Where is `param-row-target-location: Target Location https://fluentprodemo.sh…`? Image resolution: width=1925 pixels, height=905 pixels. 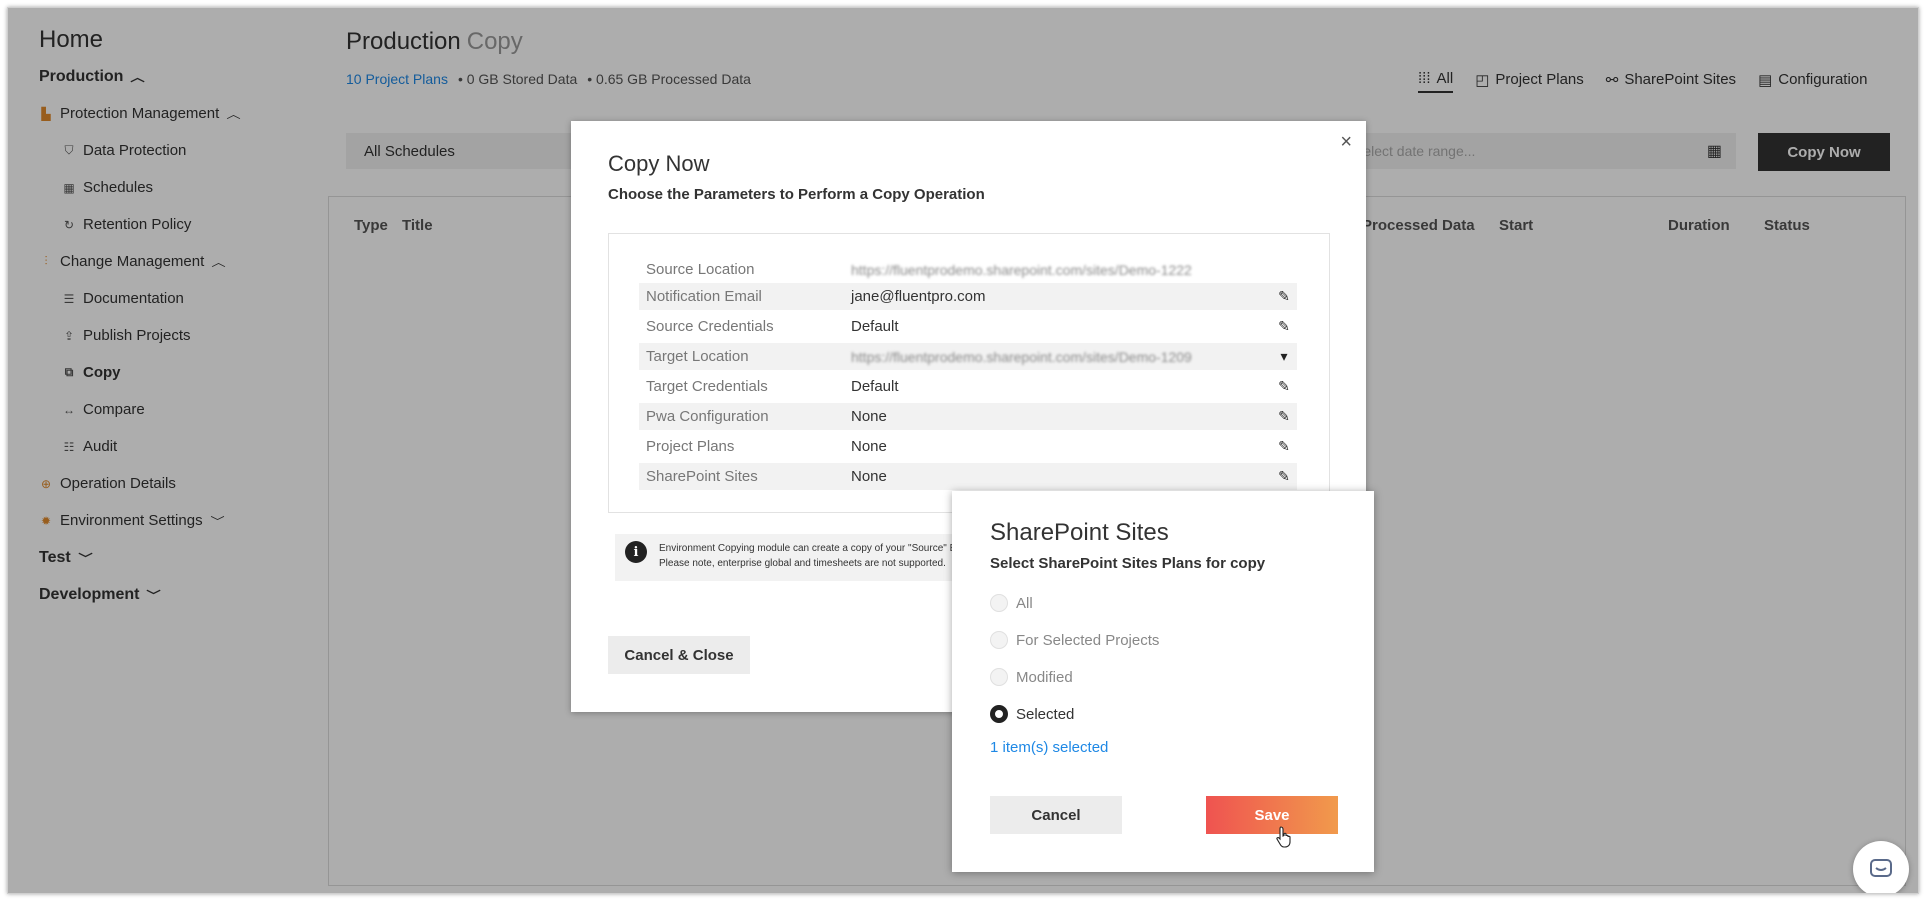 param-row-target-location: Target Location https://fluentprodemo.sh… is located at coordinates (968, 356).